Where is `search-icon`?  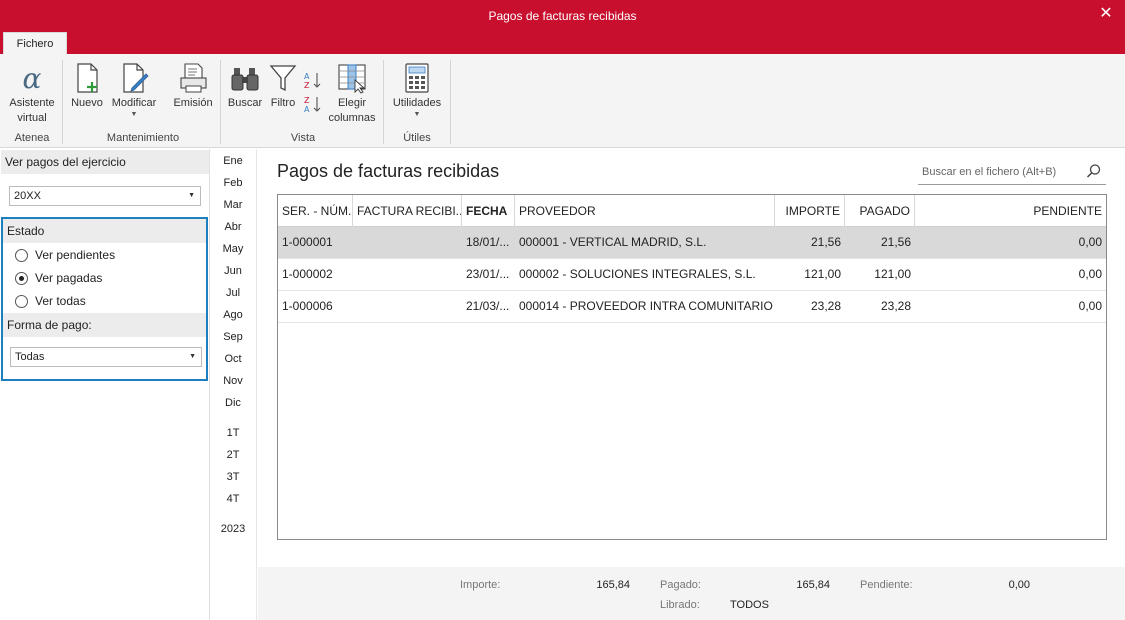 search-icon is located at coordinates (1094, 171).